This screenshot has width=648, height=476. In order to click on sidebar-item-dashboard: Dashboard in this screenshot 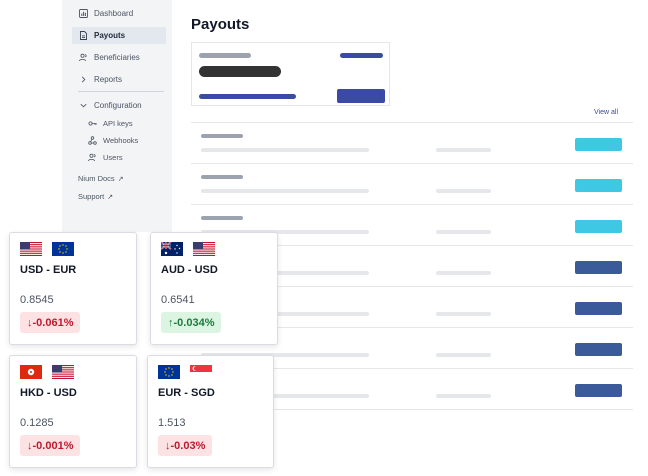, I will do `click(119, 13)`.